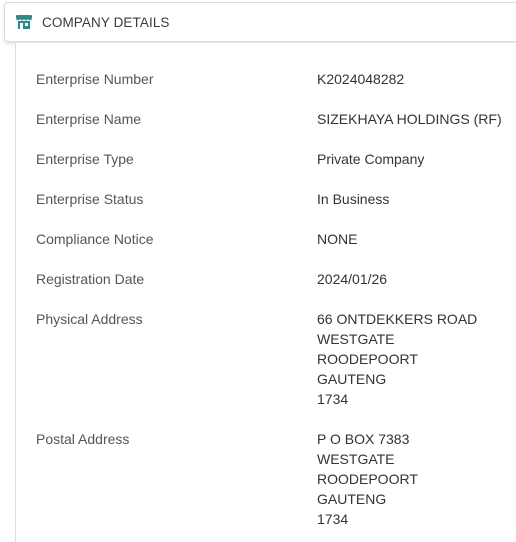 The image size is (516, 542). What do you see at coordinates (24, 22) in the screenshot?
I see `storefront-icon` at bounding box center [24, 22].